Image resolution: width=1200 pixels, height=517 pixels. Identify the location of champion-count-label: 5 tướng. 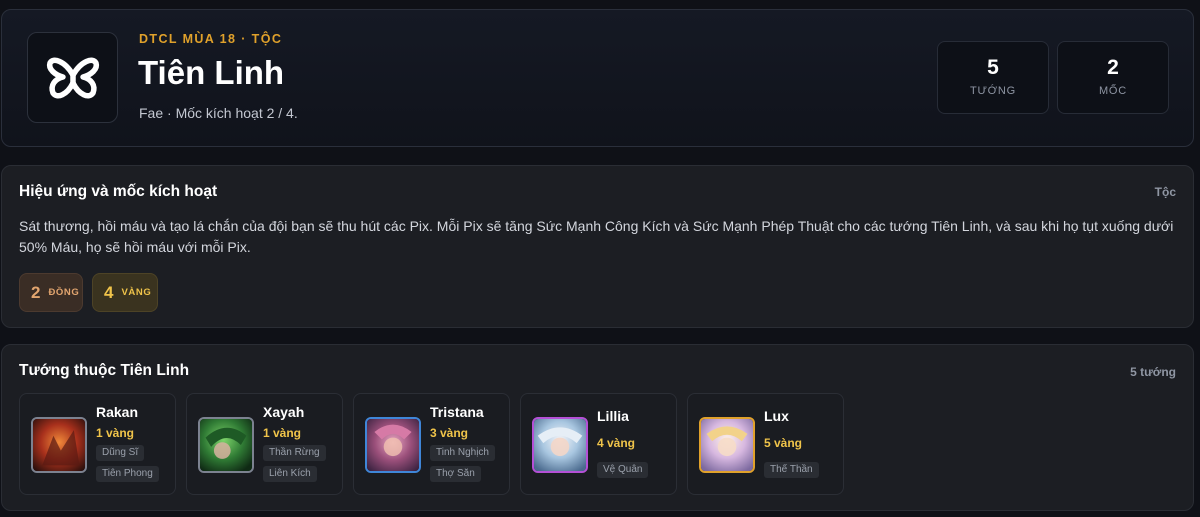
(1153, 372).